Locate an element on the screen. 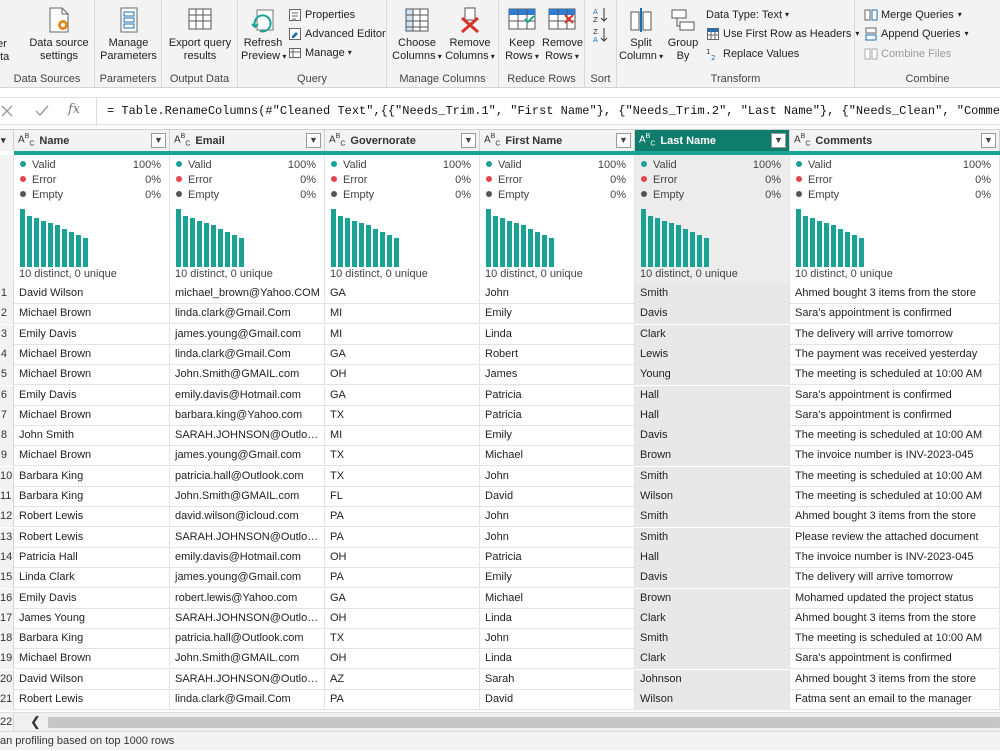 This screenshot has height=751, width=1000. table-cell: John.Smith@GMAIL.com is located at coordinates (247, 375).